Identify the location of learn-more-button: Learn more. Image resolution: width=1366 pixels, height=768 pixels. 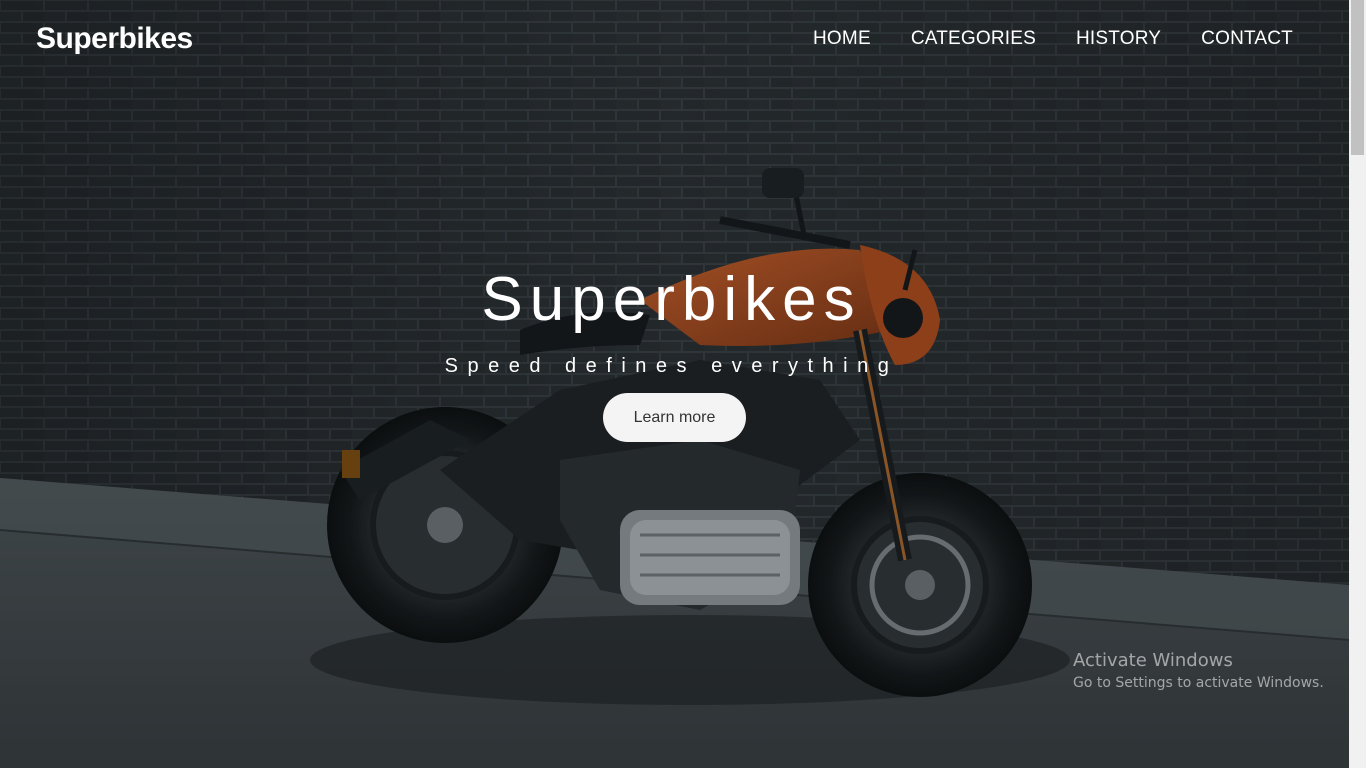
(674, 417).